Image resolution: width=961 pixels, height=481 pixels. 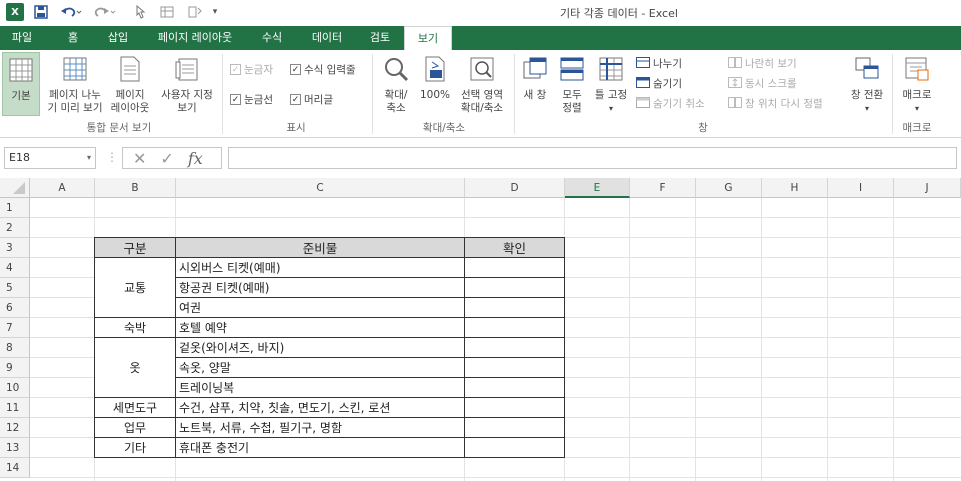 I want to click on item-cell: 휴대폰 충전기, so click(x=320, y=447).